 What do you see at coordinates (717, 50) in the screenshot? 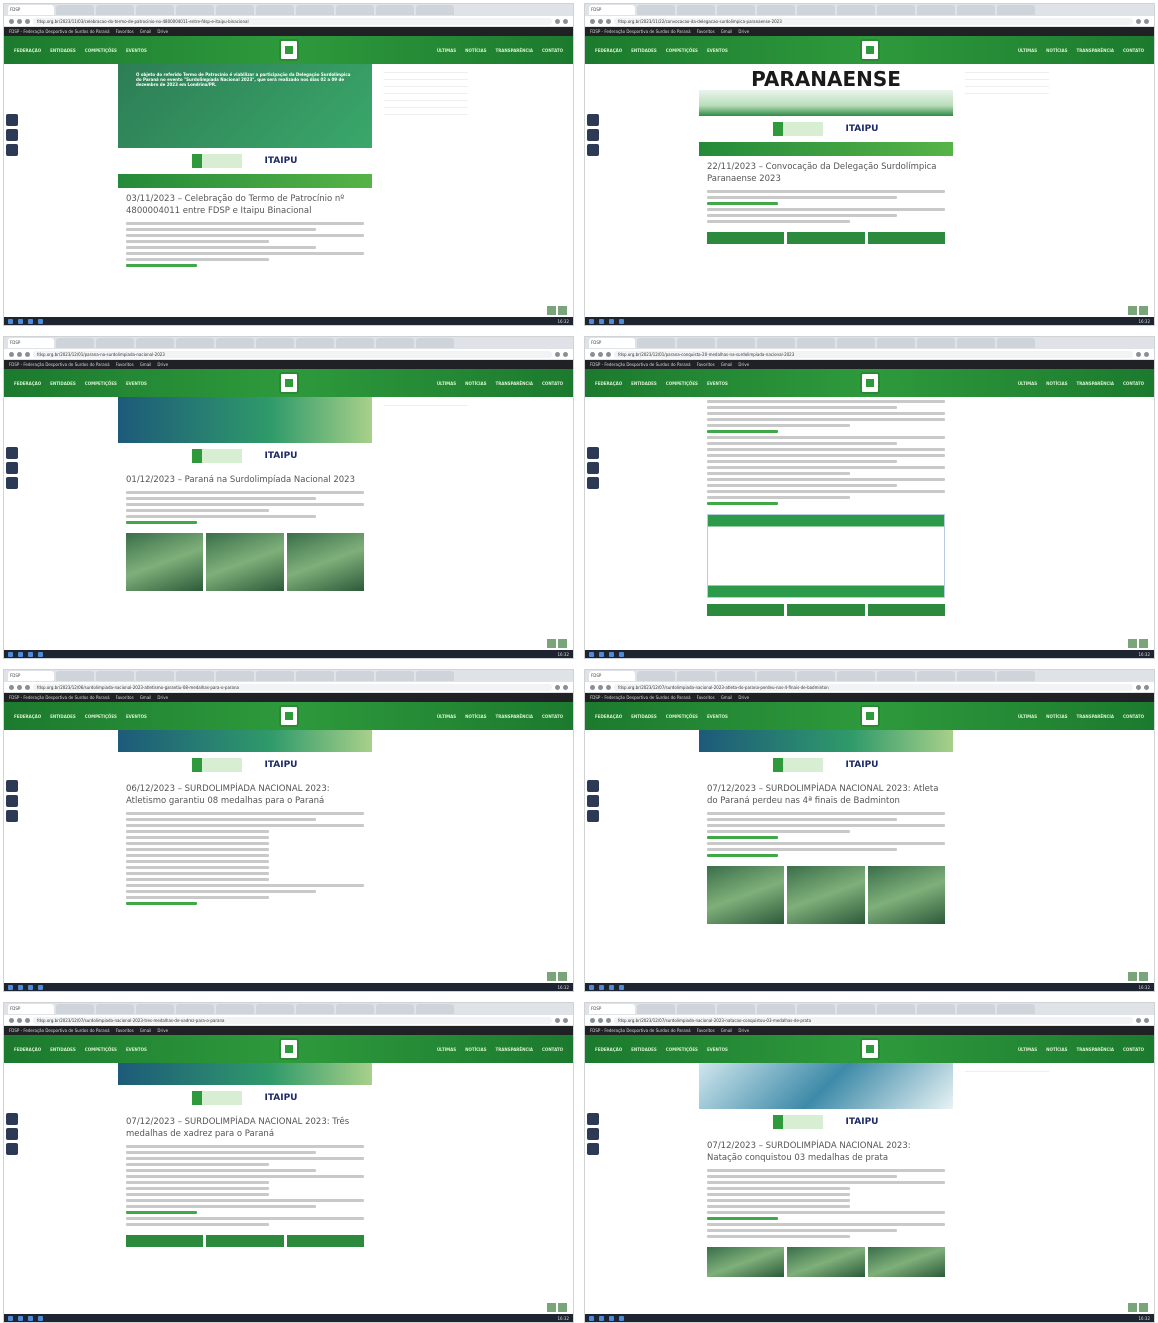
I see `nav-link: EVENTOS` at bounding box center [717, 50].